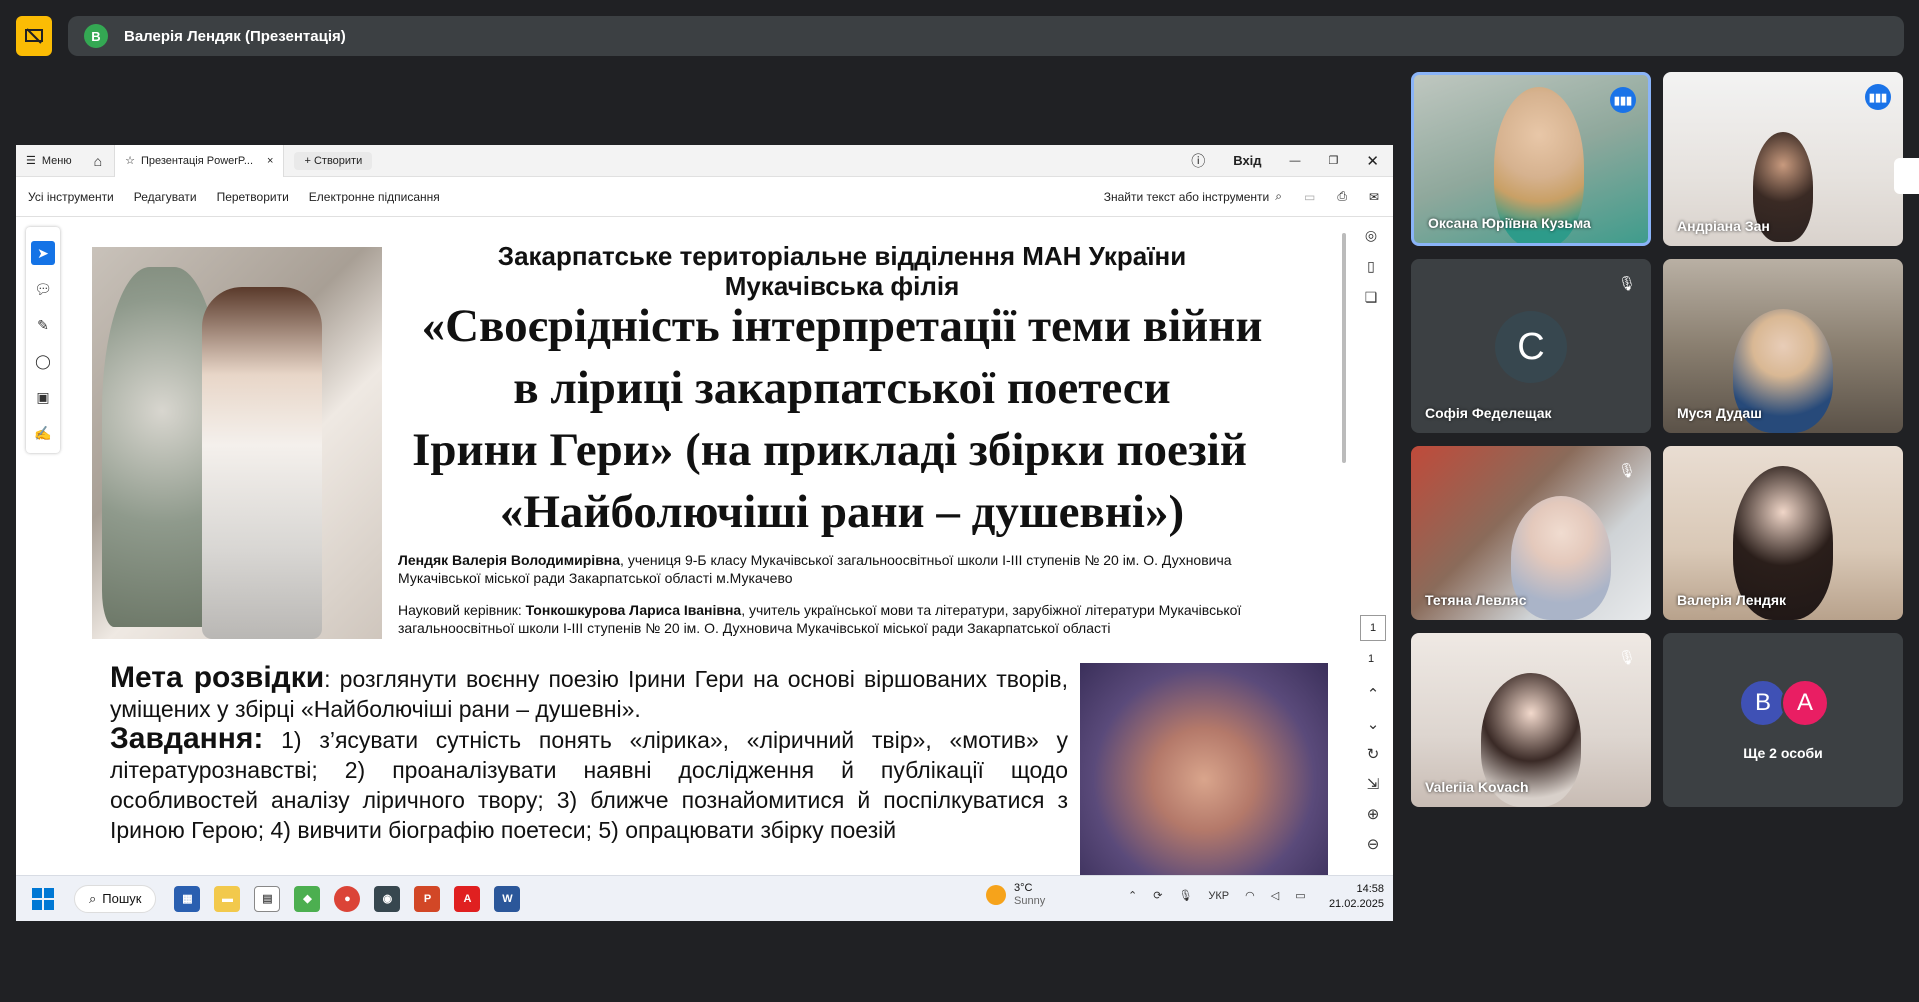 The height and width of the screenshot is (1002, 1919). I want to click on slide-title-line3: Ірини Гери» (на прикладі збірки поезій, so click(829, 450).